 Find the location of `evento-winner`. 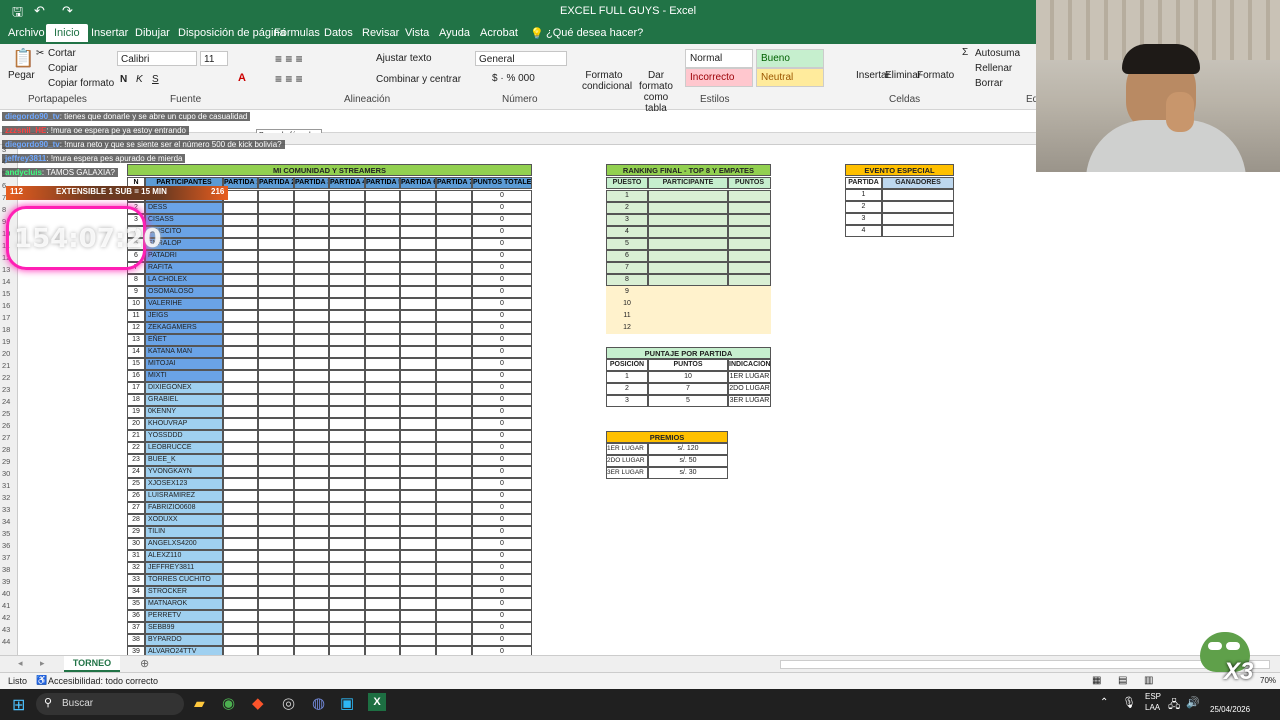

evento-winner is located at coordinates (918, 231).